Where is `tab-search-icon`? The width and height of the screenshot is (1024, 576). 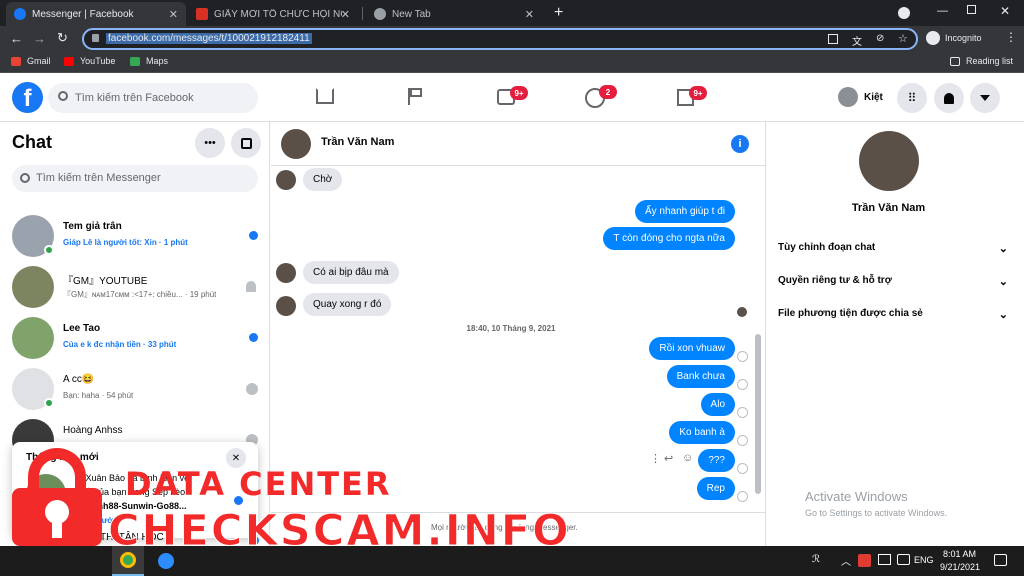 tab-search-icon is located at coordinates (904, 13).